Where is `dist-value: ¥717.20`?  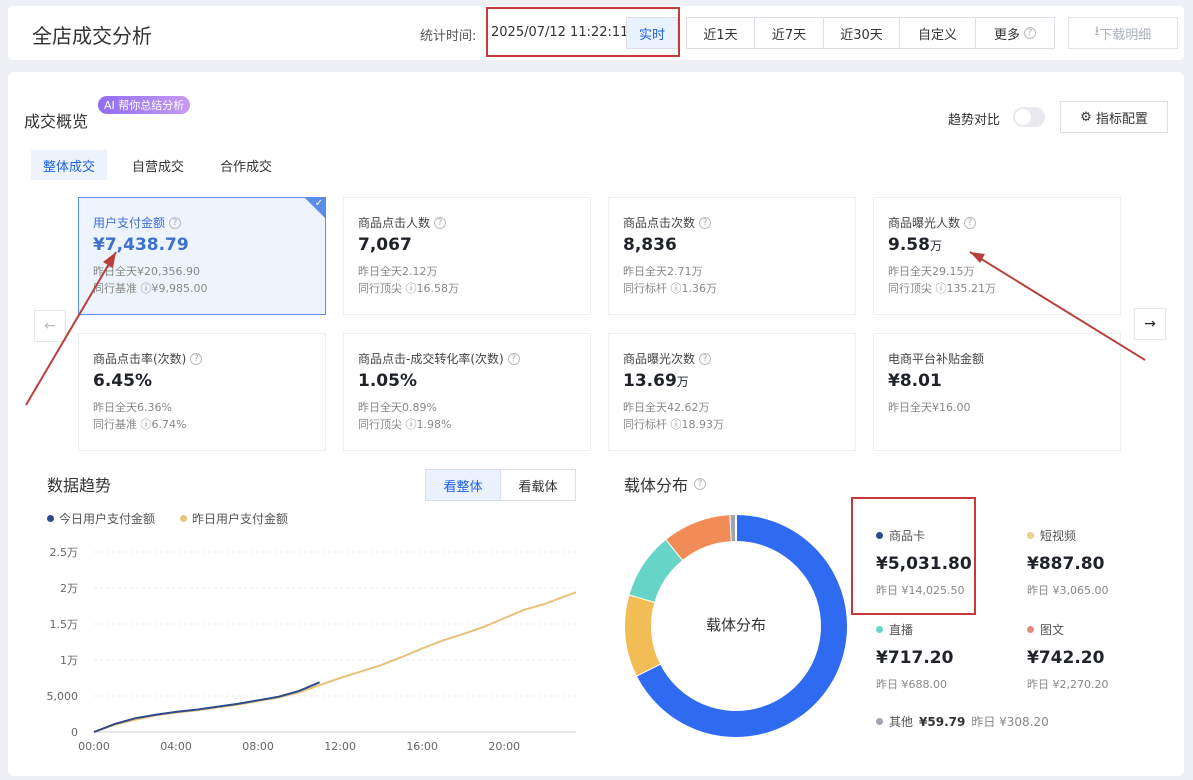
dist-value: ¥717.20 is located at coordinates (915, 658).